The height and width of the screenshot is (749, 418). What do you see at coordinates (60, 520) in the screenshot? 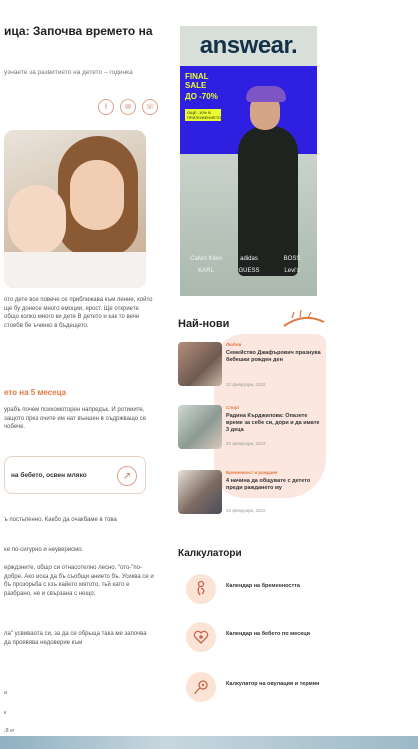
I see `article-paragraph-3: ъ постьпенно. Какбо да очакбаме в това` at bounding box center [60, 520].